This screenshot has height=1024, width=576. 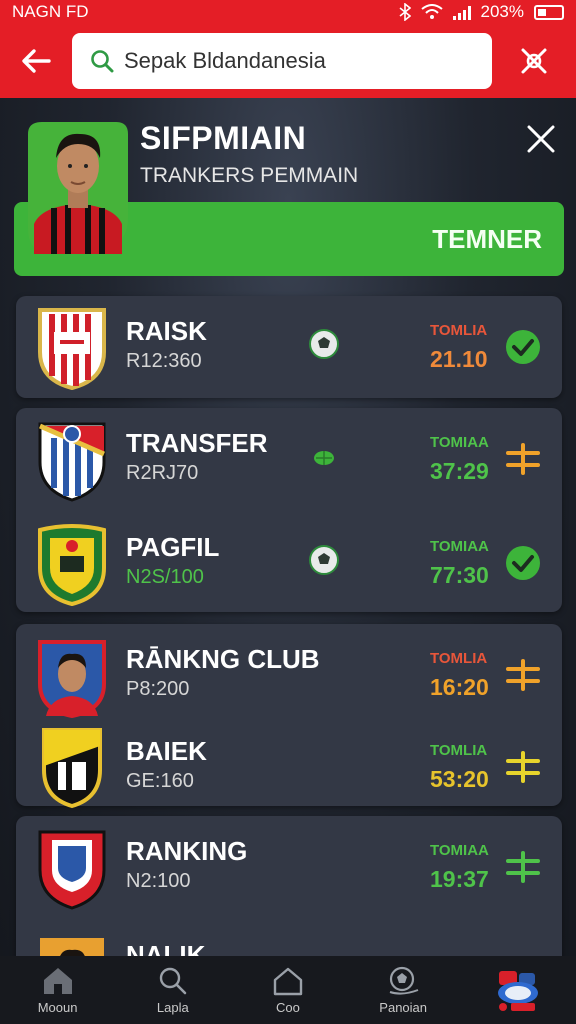 What do you see at coordinates (160, 781) in the screenshot?
I see `item-code: GE:160` at bounding box center [160, 781].